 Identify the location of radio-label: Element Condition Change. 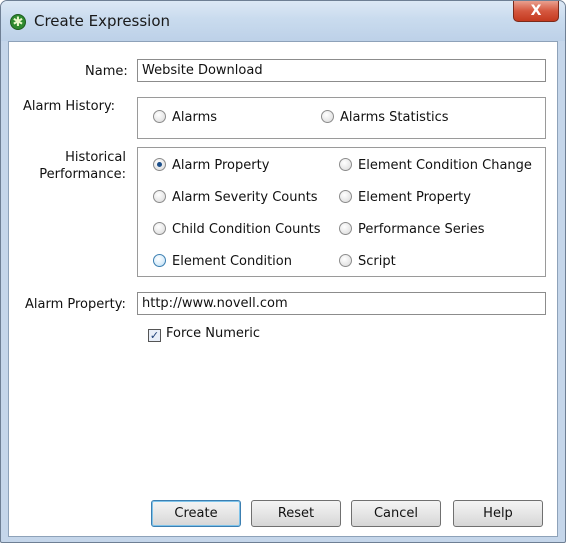
(445, 165).